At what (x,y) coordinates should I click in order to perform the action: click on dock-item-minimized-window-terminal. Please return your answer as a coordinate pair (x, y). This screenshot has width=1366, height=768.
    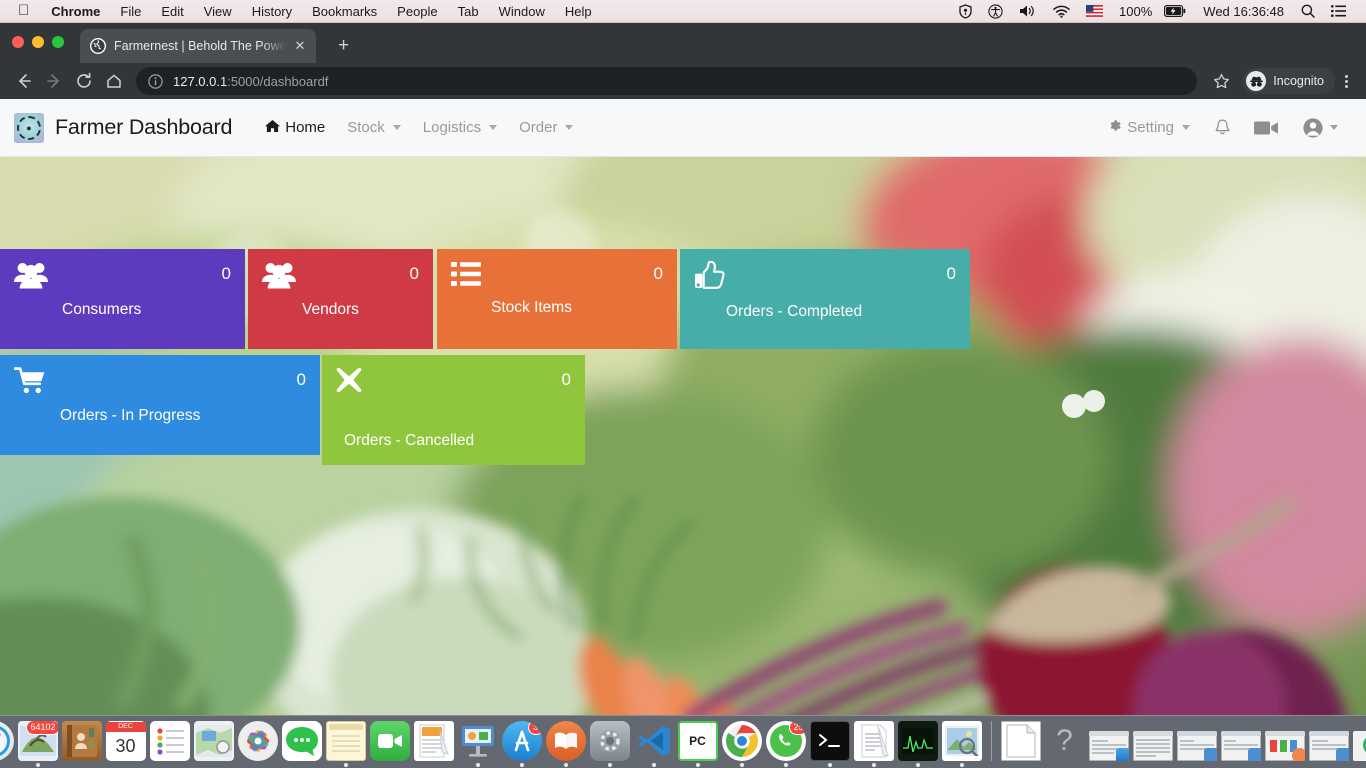
    Looking at the image, I should click on (1359, 742).